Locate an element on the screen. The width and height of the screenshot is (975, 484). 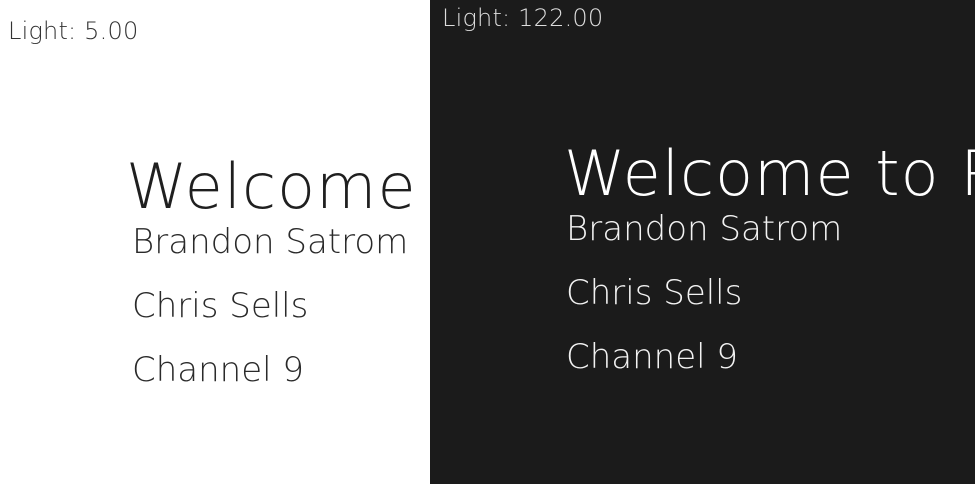
page-title: Welcome to Rs is located at coordinates (769, 173).